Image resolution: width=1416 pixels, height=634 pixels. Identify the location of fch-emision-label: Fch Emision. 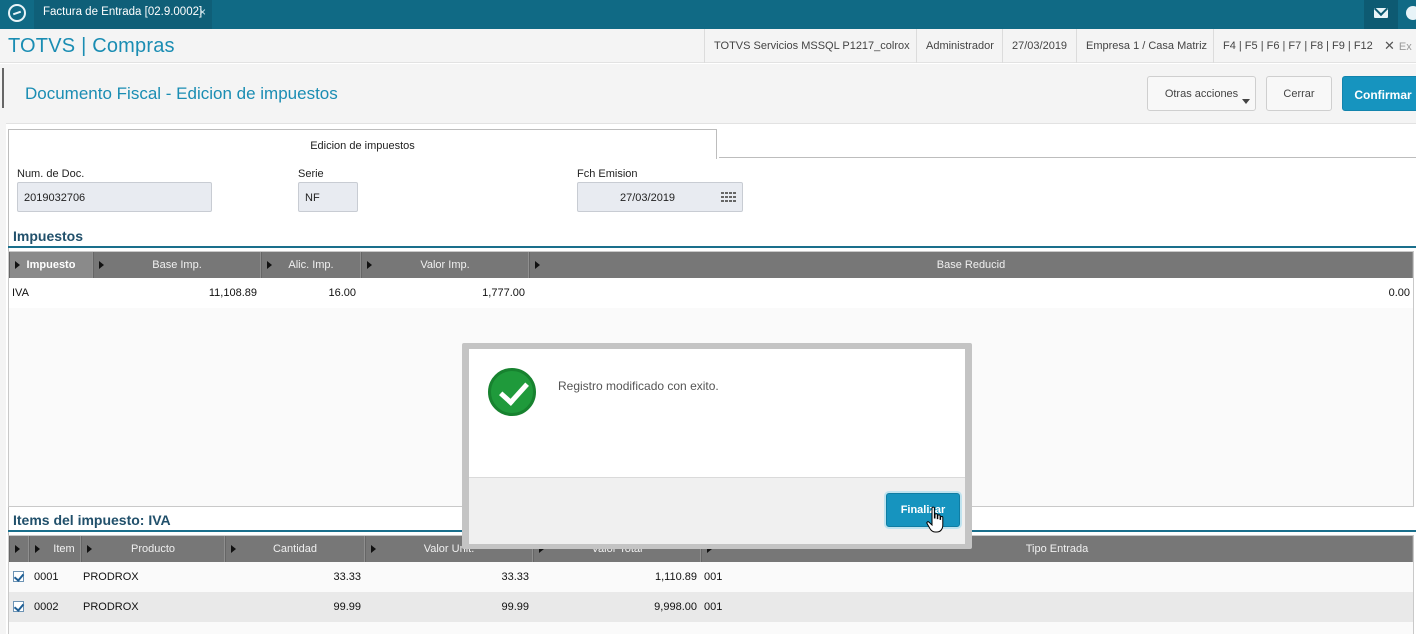
(607, 174).